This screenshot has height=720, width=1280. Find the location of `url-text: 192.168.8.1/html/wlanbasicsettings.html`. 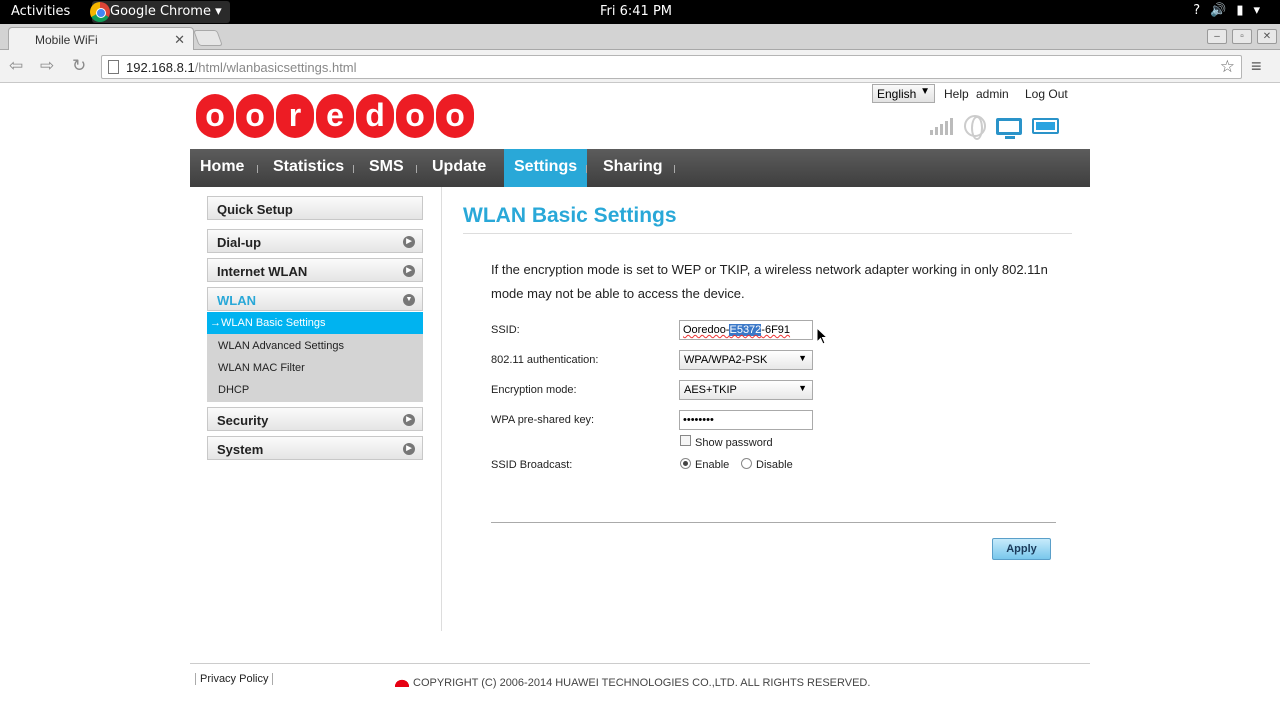

url-text: 192.168.8.1/html/wlanbasicsettings.html is located at coordinates (241, 67).